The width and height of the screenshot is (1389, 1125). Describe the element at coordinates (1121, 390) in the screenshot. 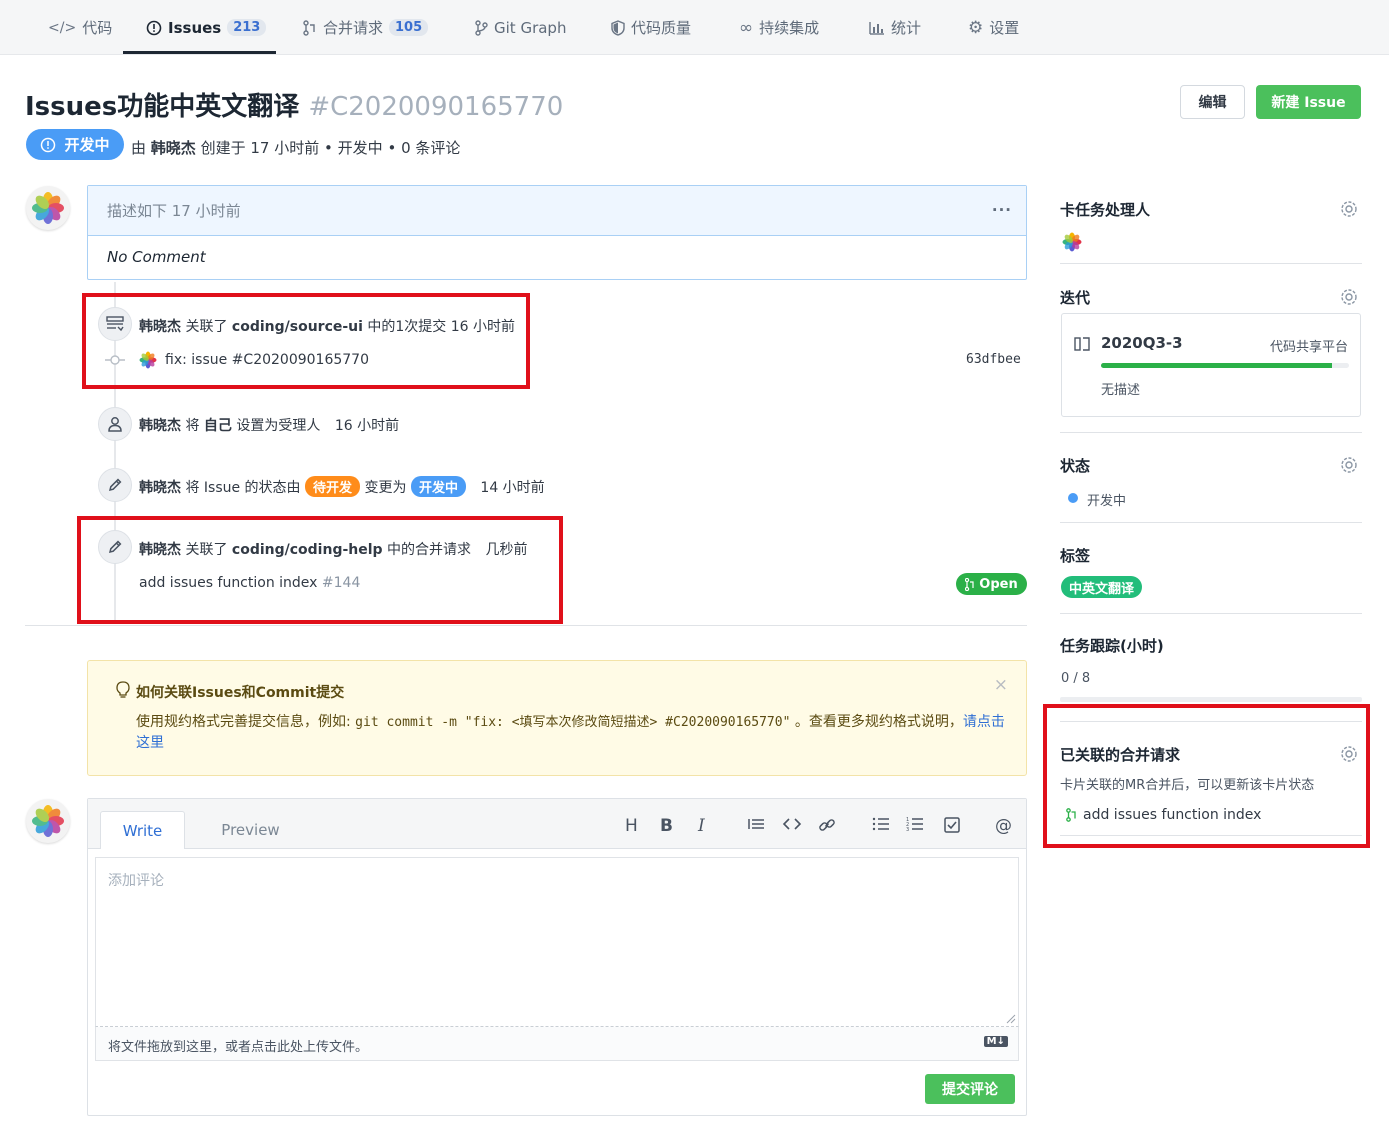

I see `iteration-description: 无描述` at that location.